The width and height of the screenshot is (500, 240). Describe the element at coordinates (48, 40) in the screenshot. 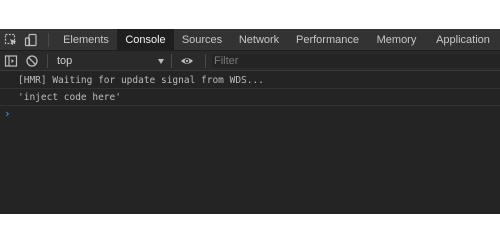

I see `toolbar-divider` at that location.